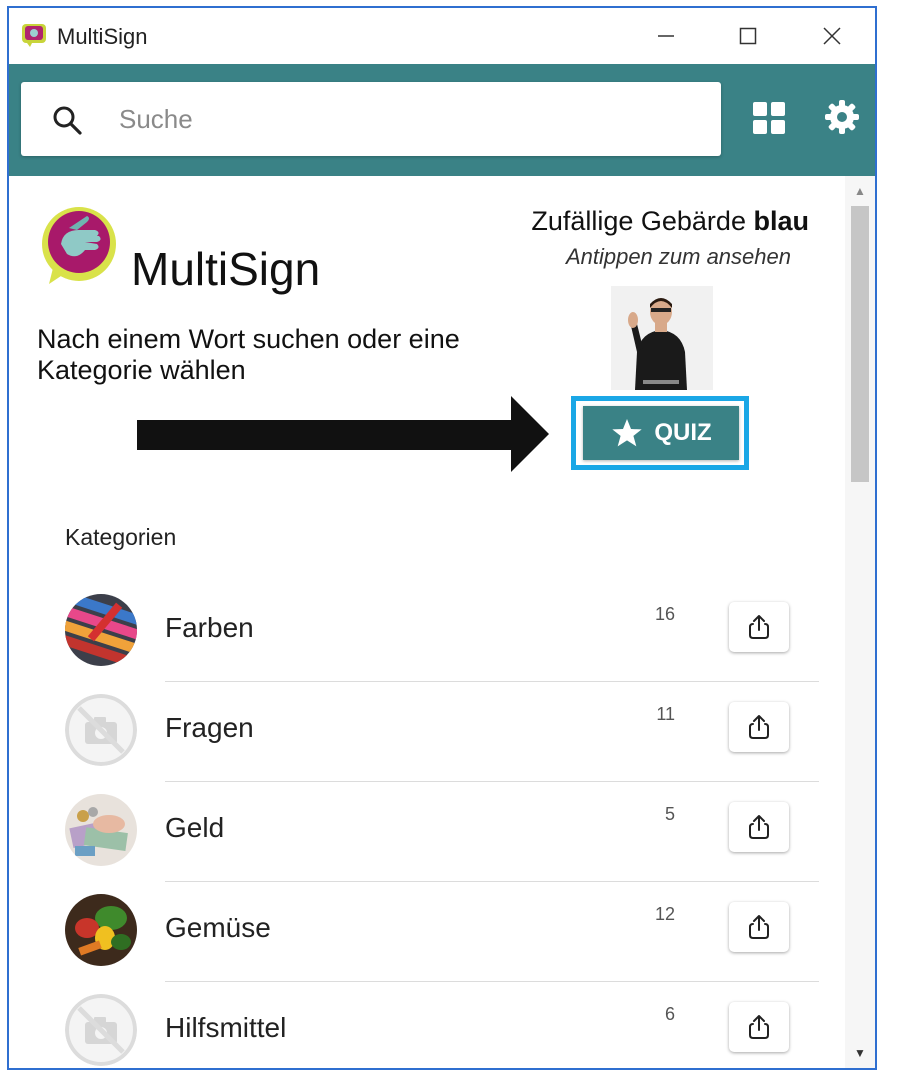  Describe the element at coordinates (442, 36) in the screenshot. I see `title-bar: MultiSign` at that location.